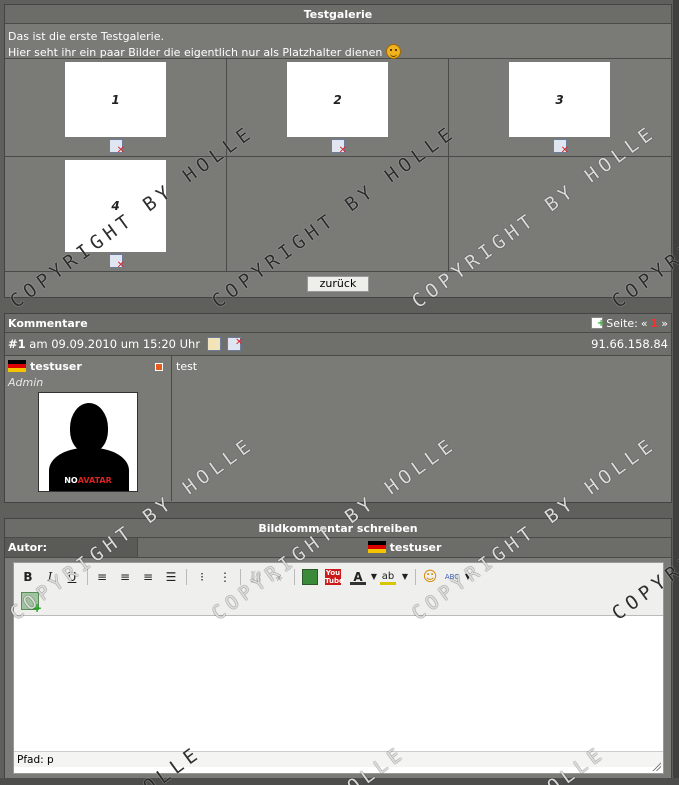  What do you see at coordinates (115, 206) in the screenshot?
I see `image-thumbnail-4: 4` at bounding box center [115, 206].